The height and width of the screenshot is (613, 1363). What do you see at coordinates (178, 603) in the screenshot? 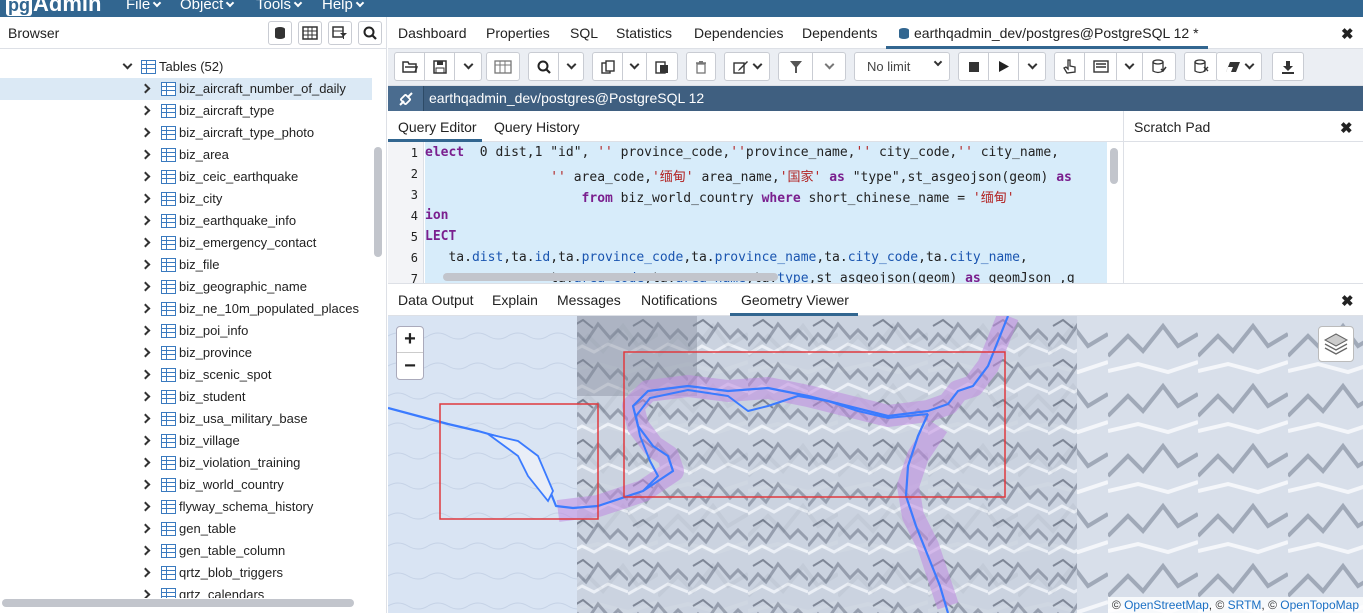
I see `tree-horizontal-scrollbar` at bounding box center [178, 603].